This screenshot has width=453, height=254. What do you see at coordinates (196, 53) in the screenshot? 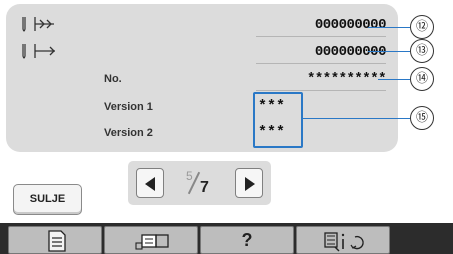
I see `row-total-stitch-count: 000000000` at bounding box center [196, 53].